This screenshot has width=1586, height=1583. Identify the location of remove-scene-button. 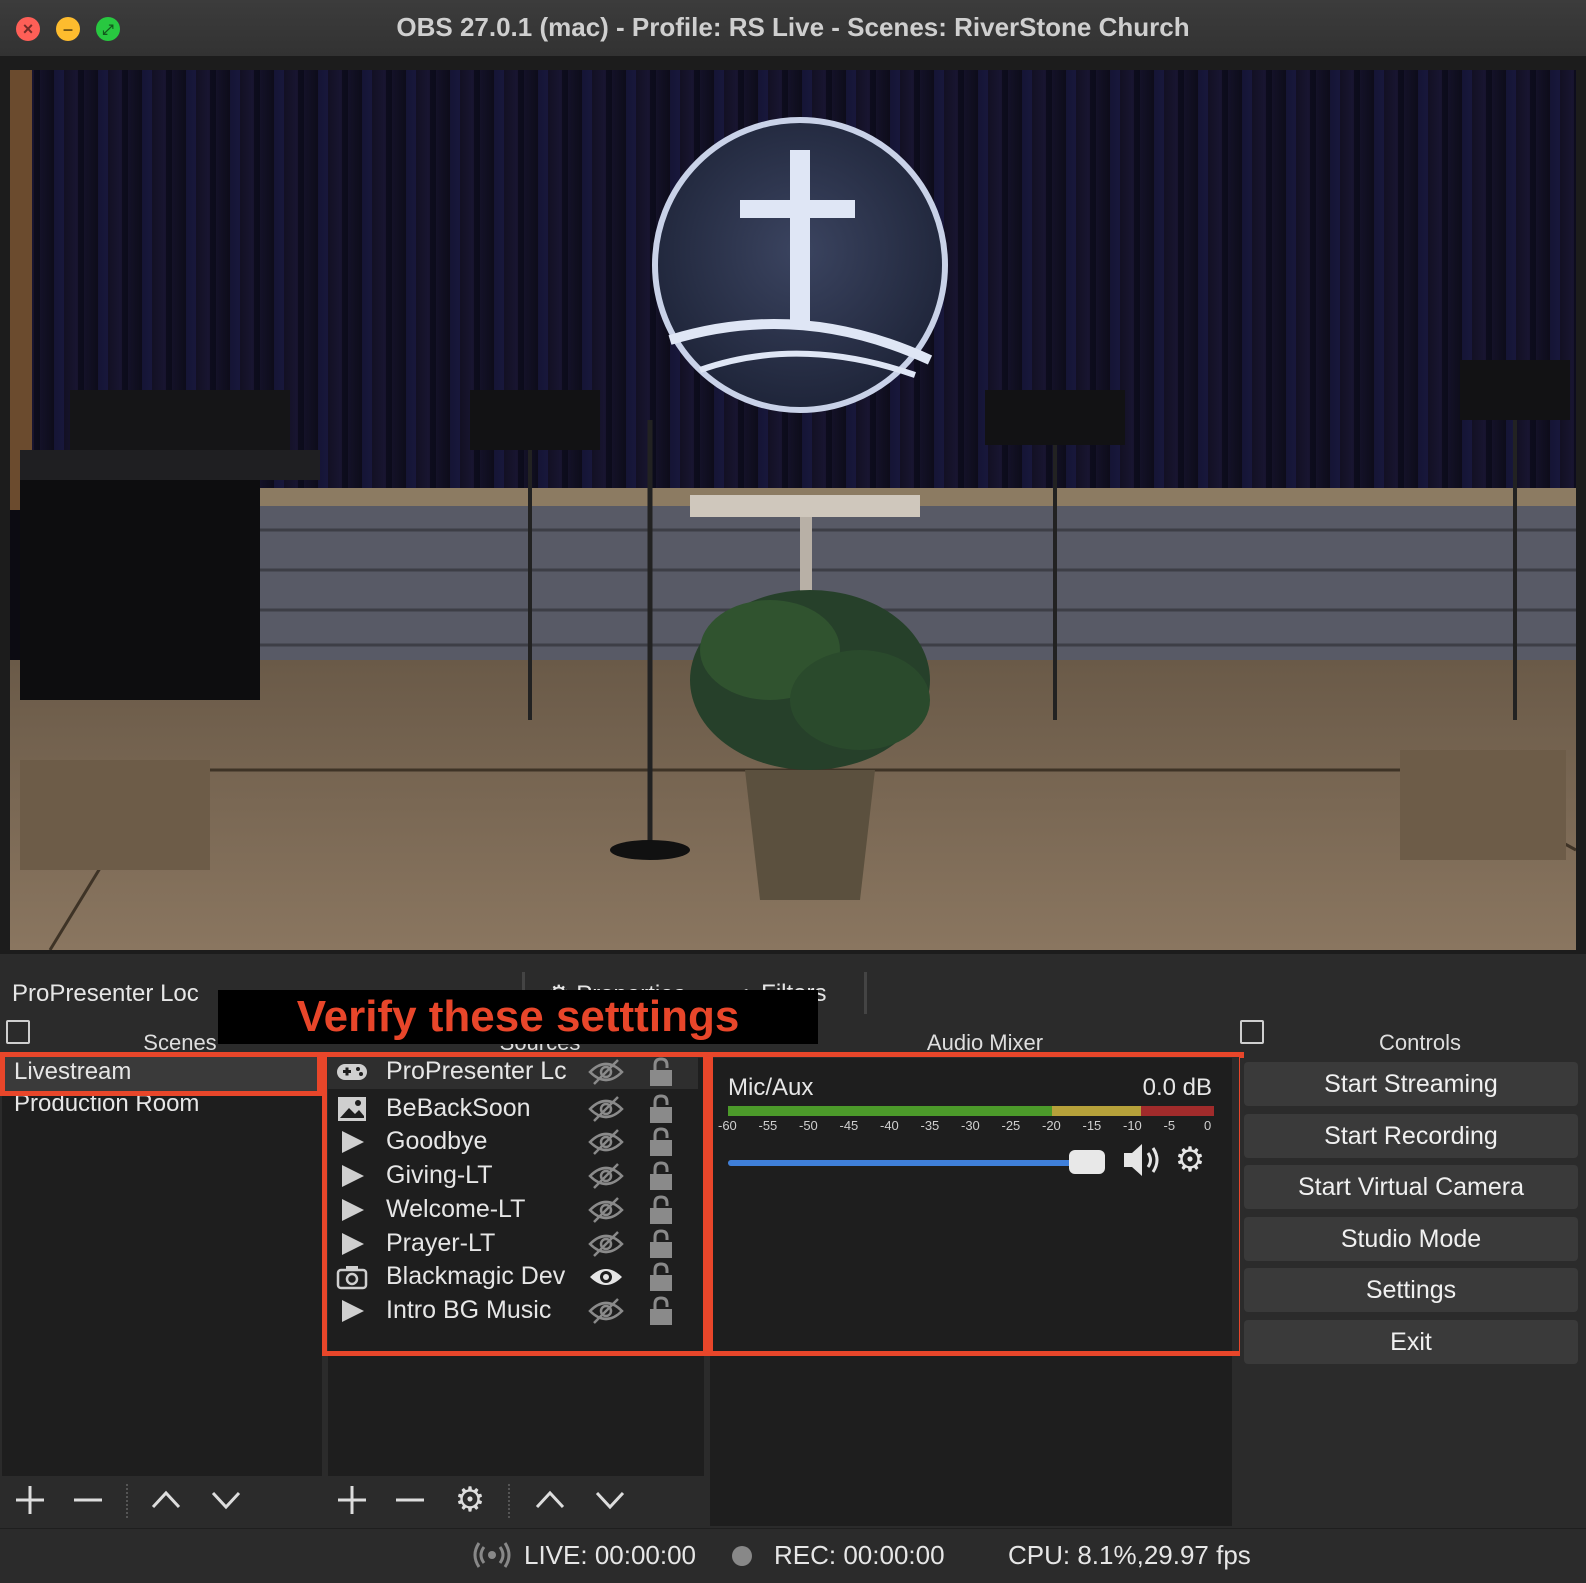
(88, 1500).